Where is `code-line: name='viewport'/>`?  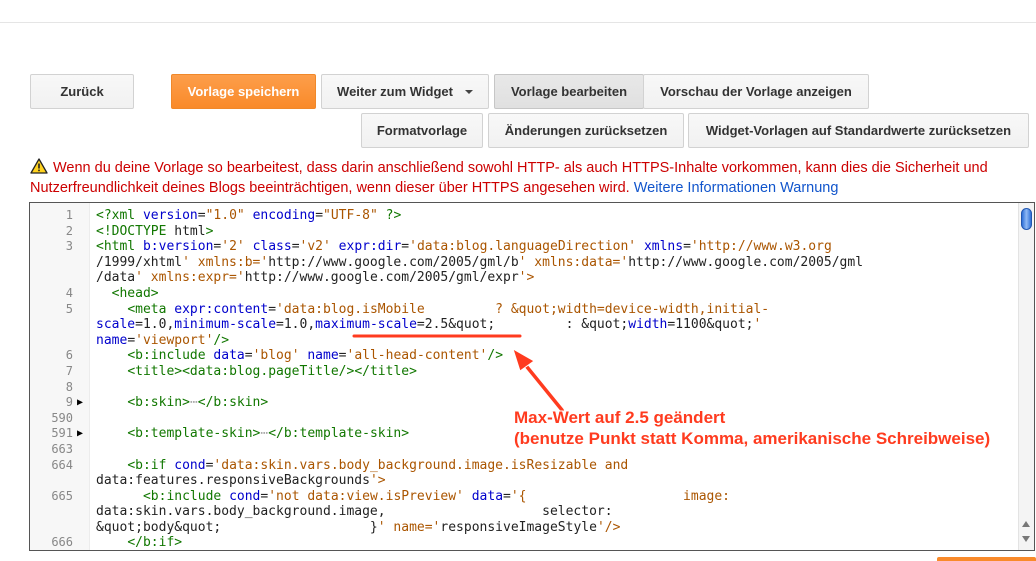 code-line: name='viewport'/> is located at coordinates (525, 341).